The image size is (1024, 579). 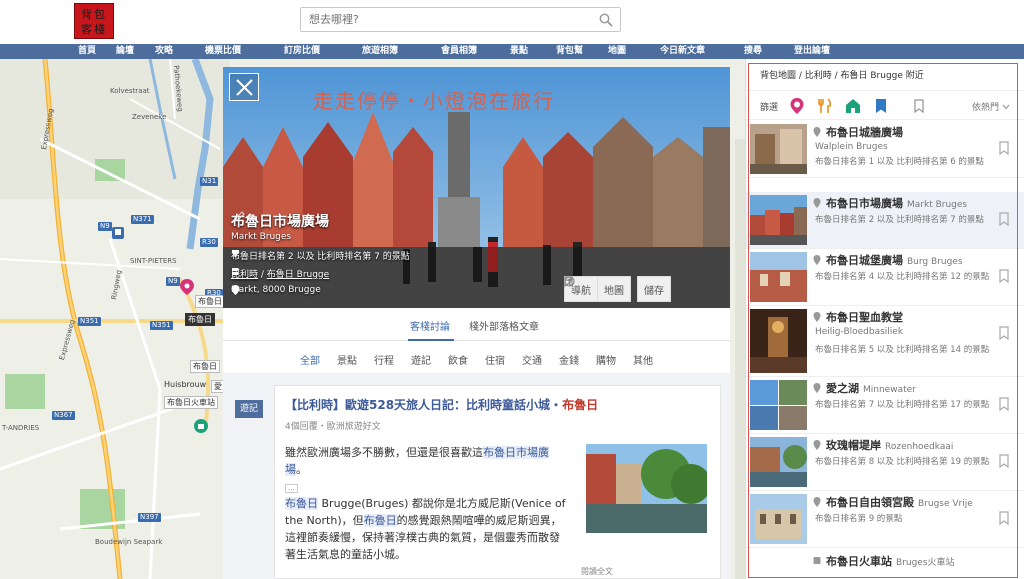 I want to click on nav-item-forum: 論壇, so click(x=125, y=51).